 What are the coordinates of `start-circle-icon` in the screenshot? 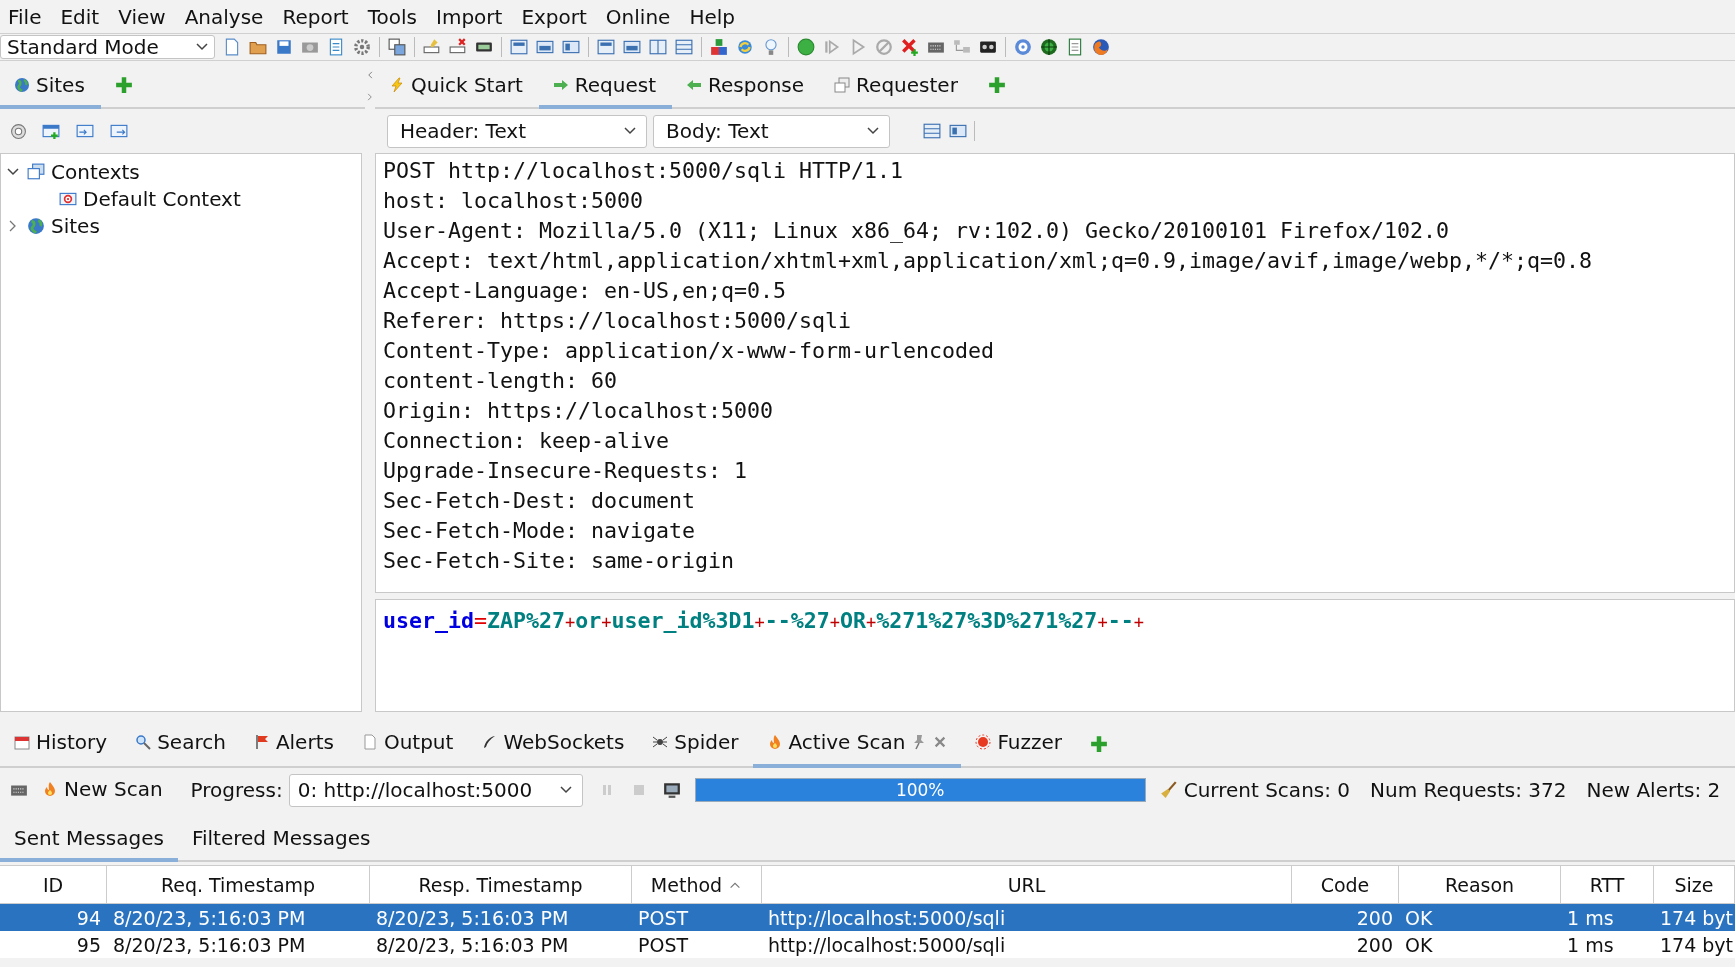 It's located at (806, 47).